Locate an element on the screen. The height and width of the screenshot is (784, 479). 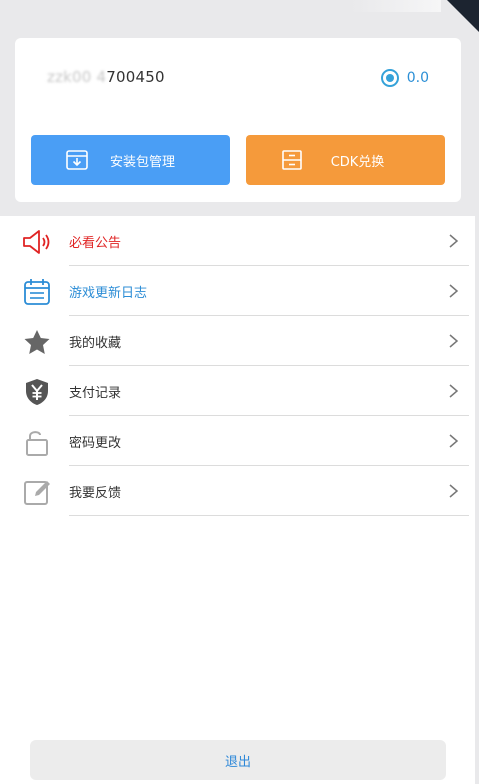
menu-item-change-password: 密码更改 is located at coordinates (237, 441).